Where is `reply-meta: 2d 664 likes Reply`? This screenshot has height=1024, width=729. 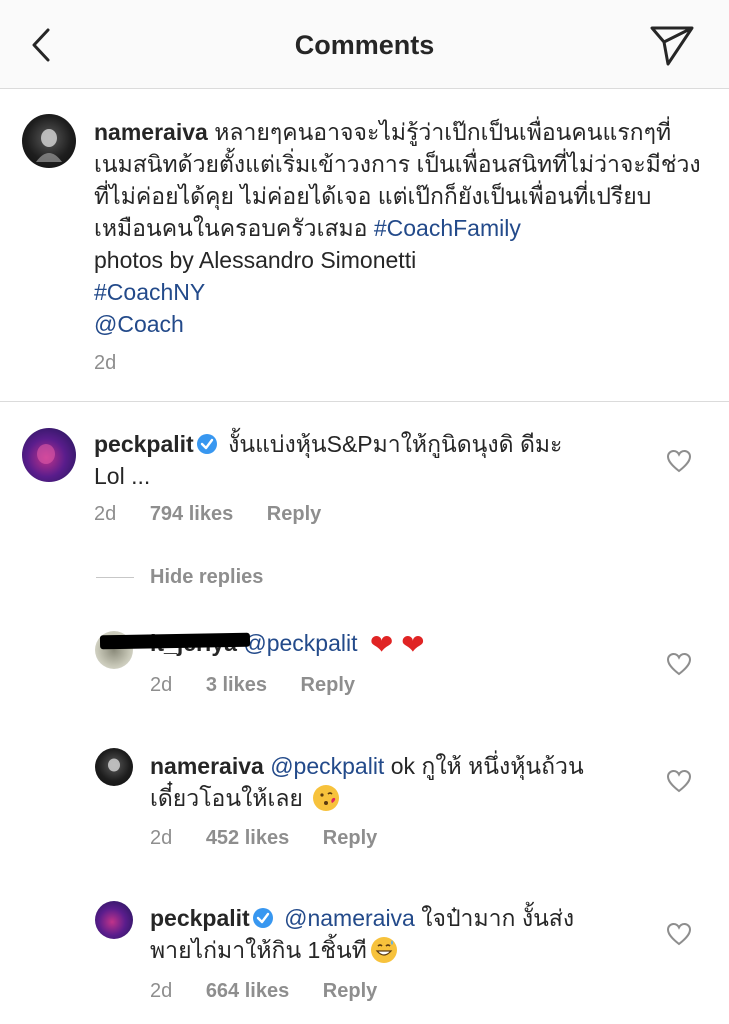 reply-meta: 2d 664 likes Reply is located at coordinates (277, 991).